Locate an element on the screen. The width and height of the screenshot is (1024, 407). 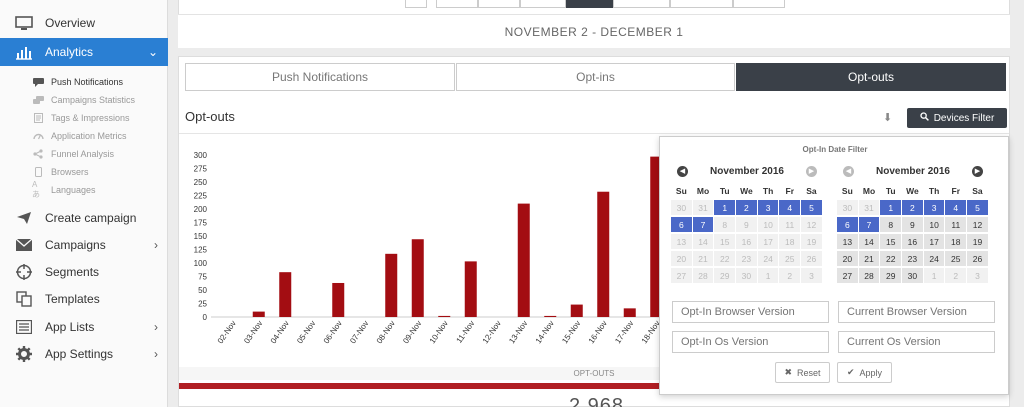
calendar-day: 14 is located at coordinates (869, 242).